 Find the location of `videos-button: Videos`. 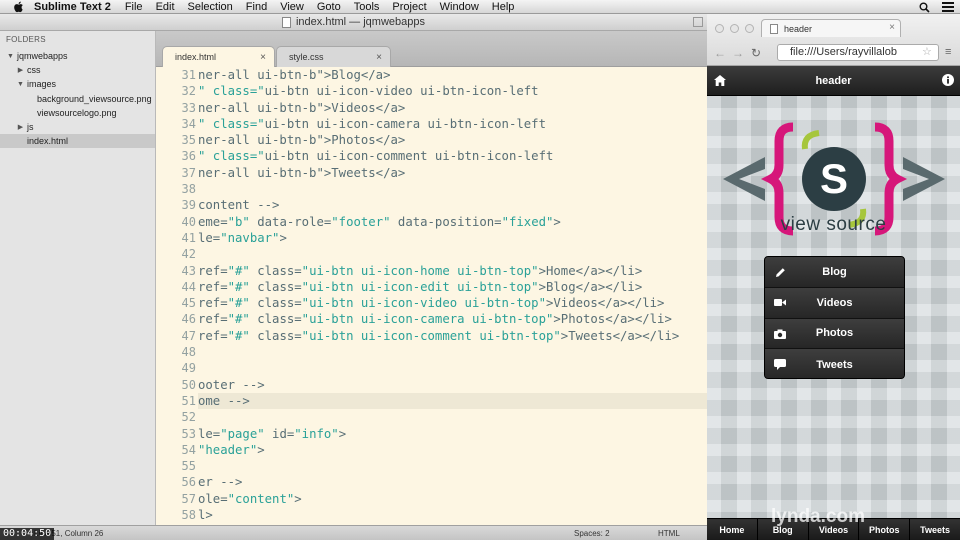

videos-button: Videos is located at coordinates (834, 303).